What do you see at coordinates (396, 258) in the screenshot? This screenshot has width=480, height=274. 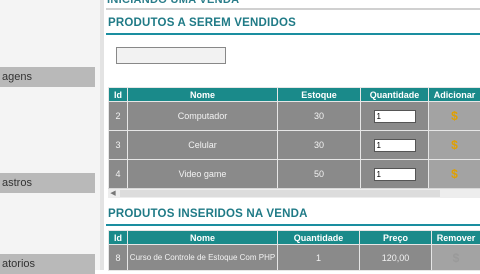 I see `cell-preco: 120,00` at bounding box center [396, 258].